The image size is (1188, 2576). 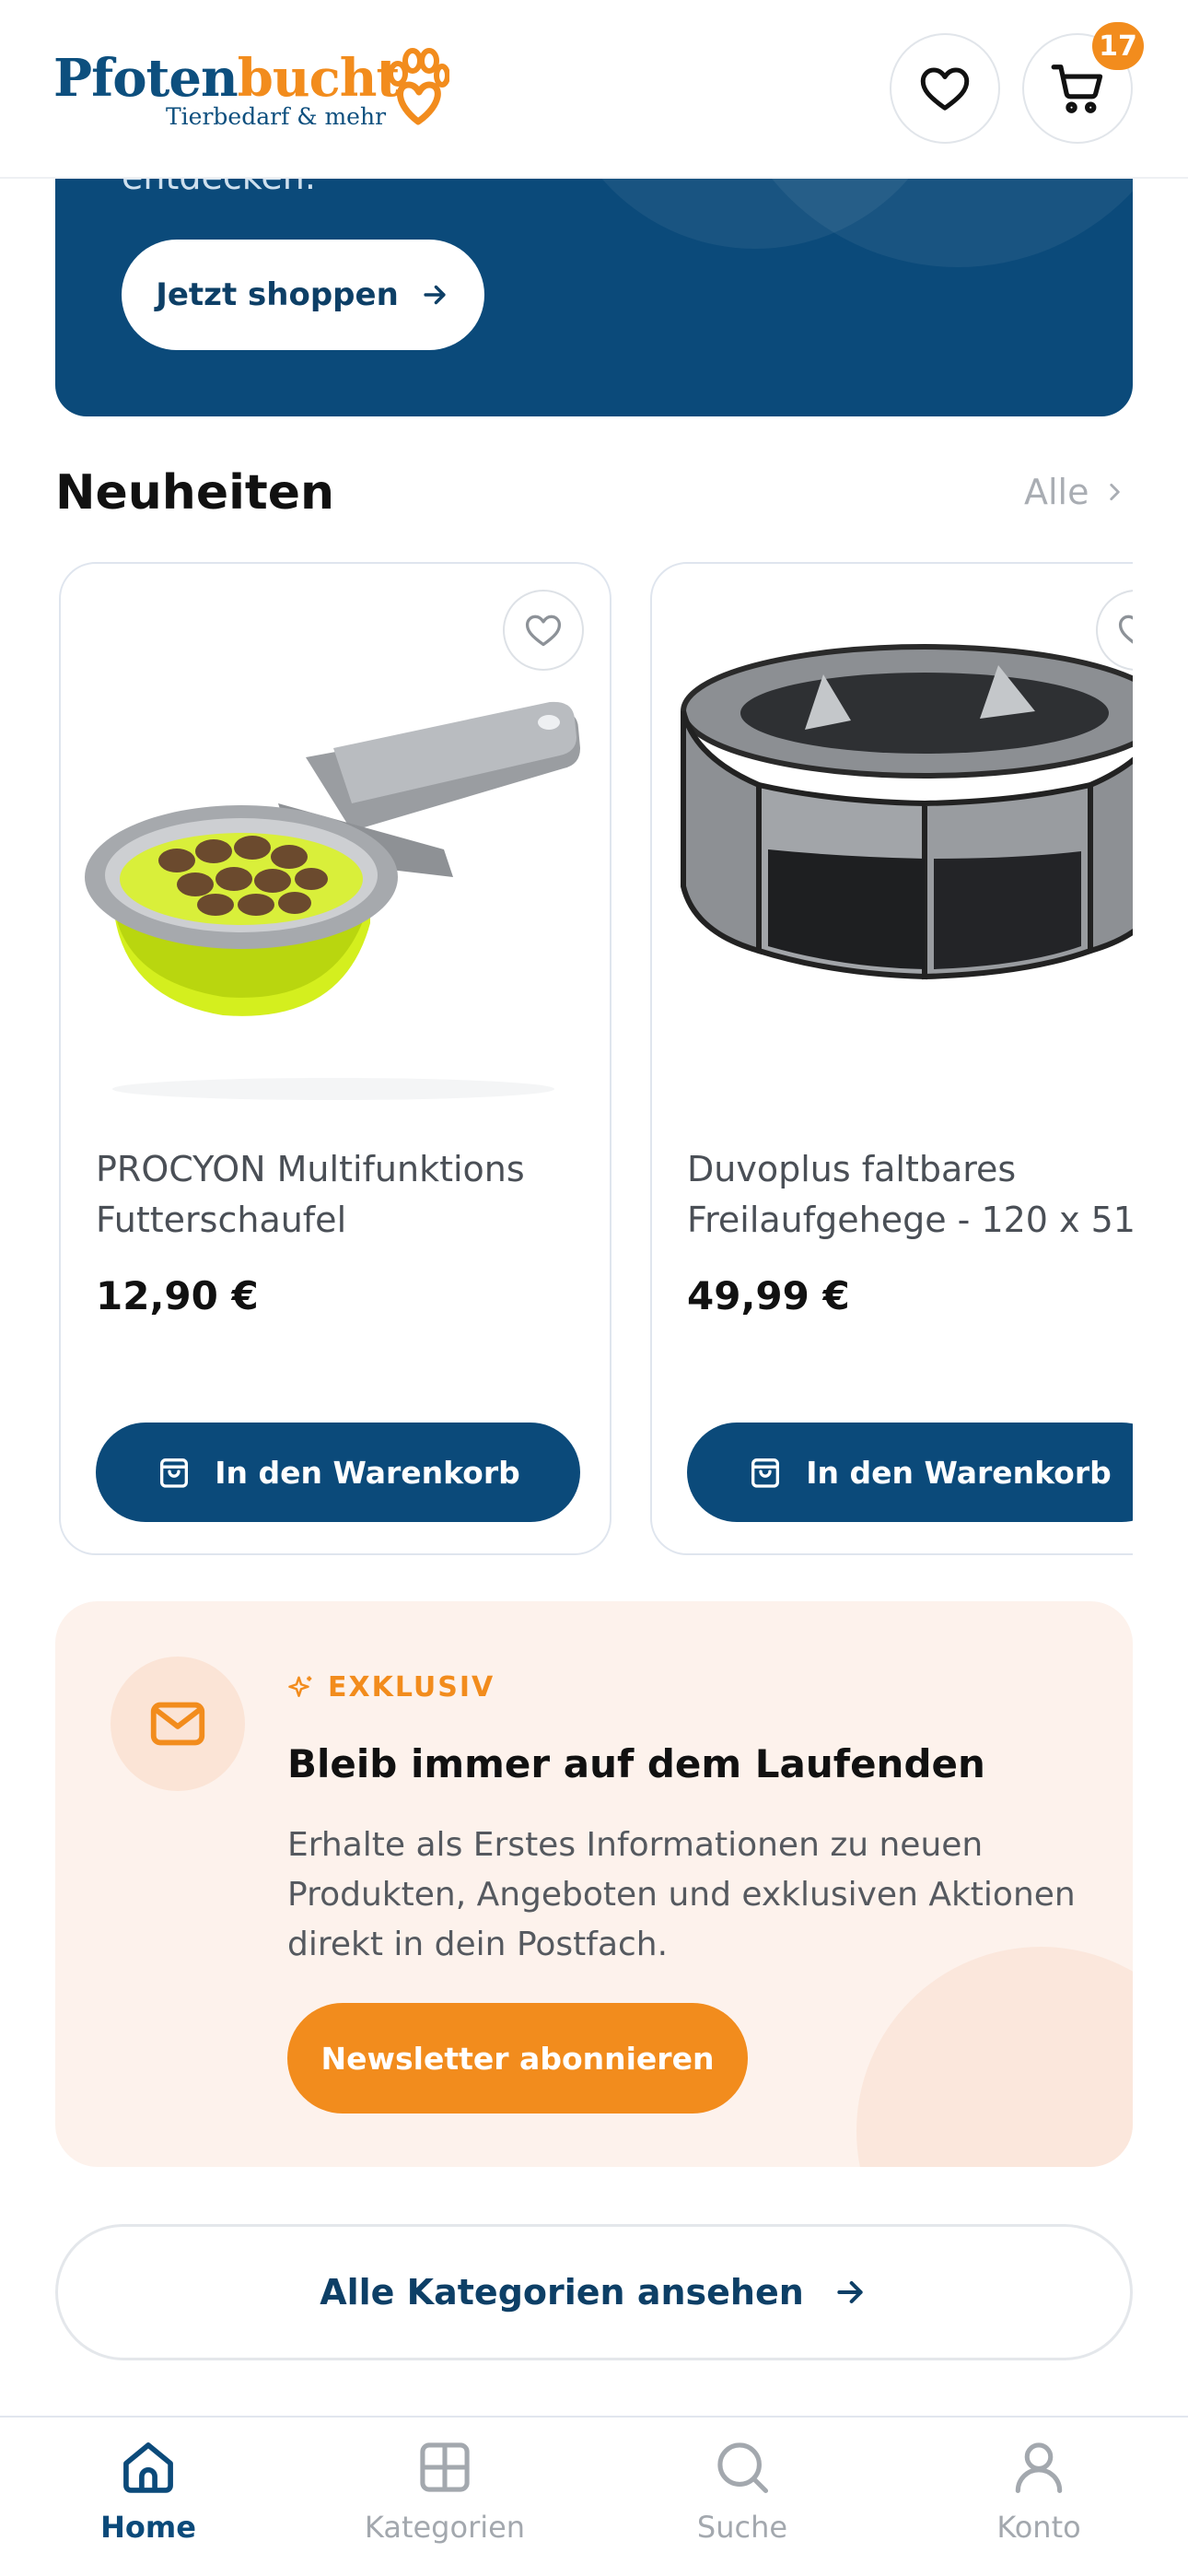 I want to click on section-title: Neuheiten, so click(x=195, y=493).